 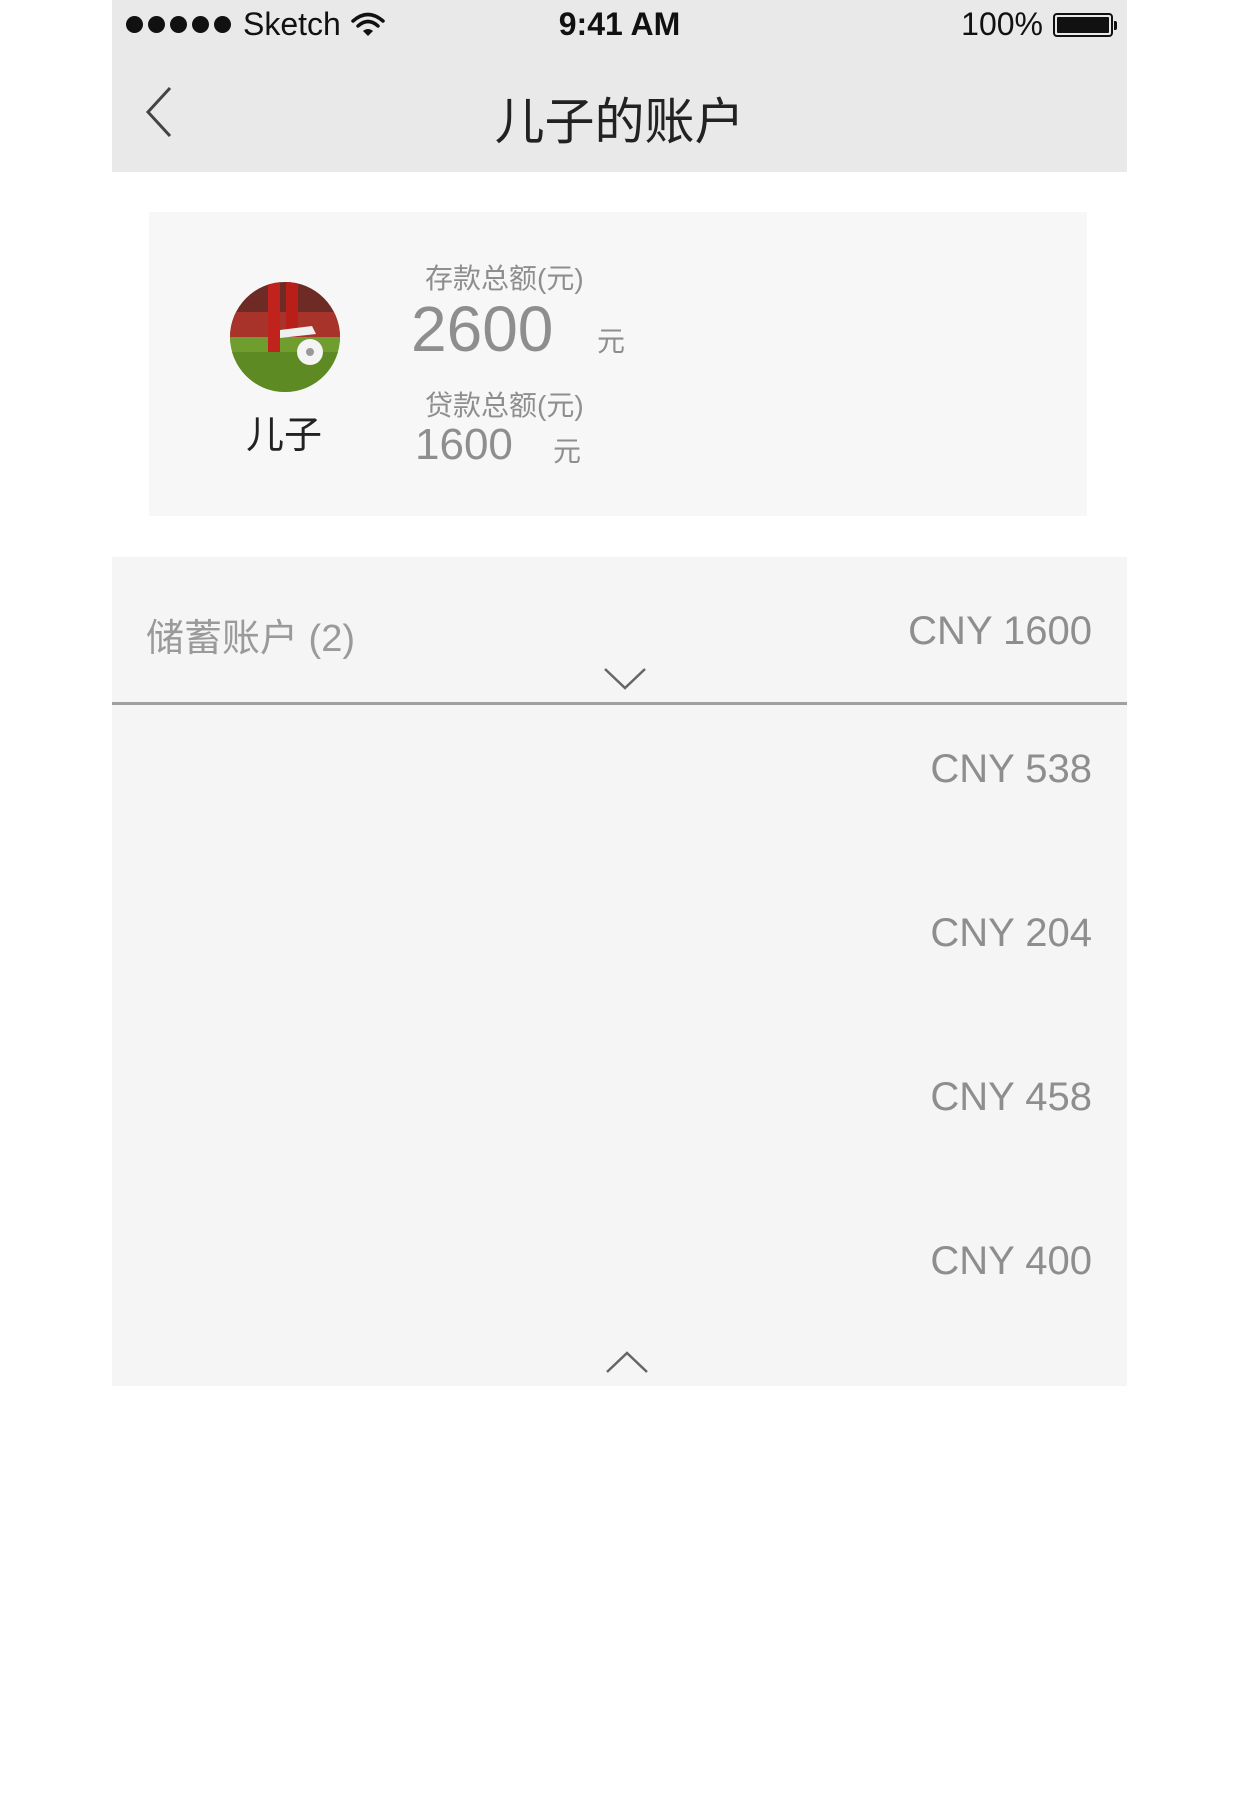 I want to click on battery-icon, so click(x=1085, y=24).